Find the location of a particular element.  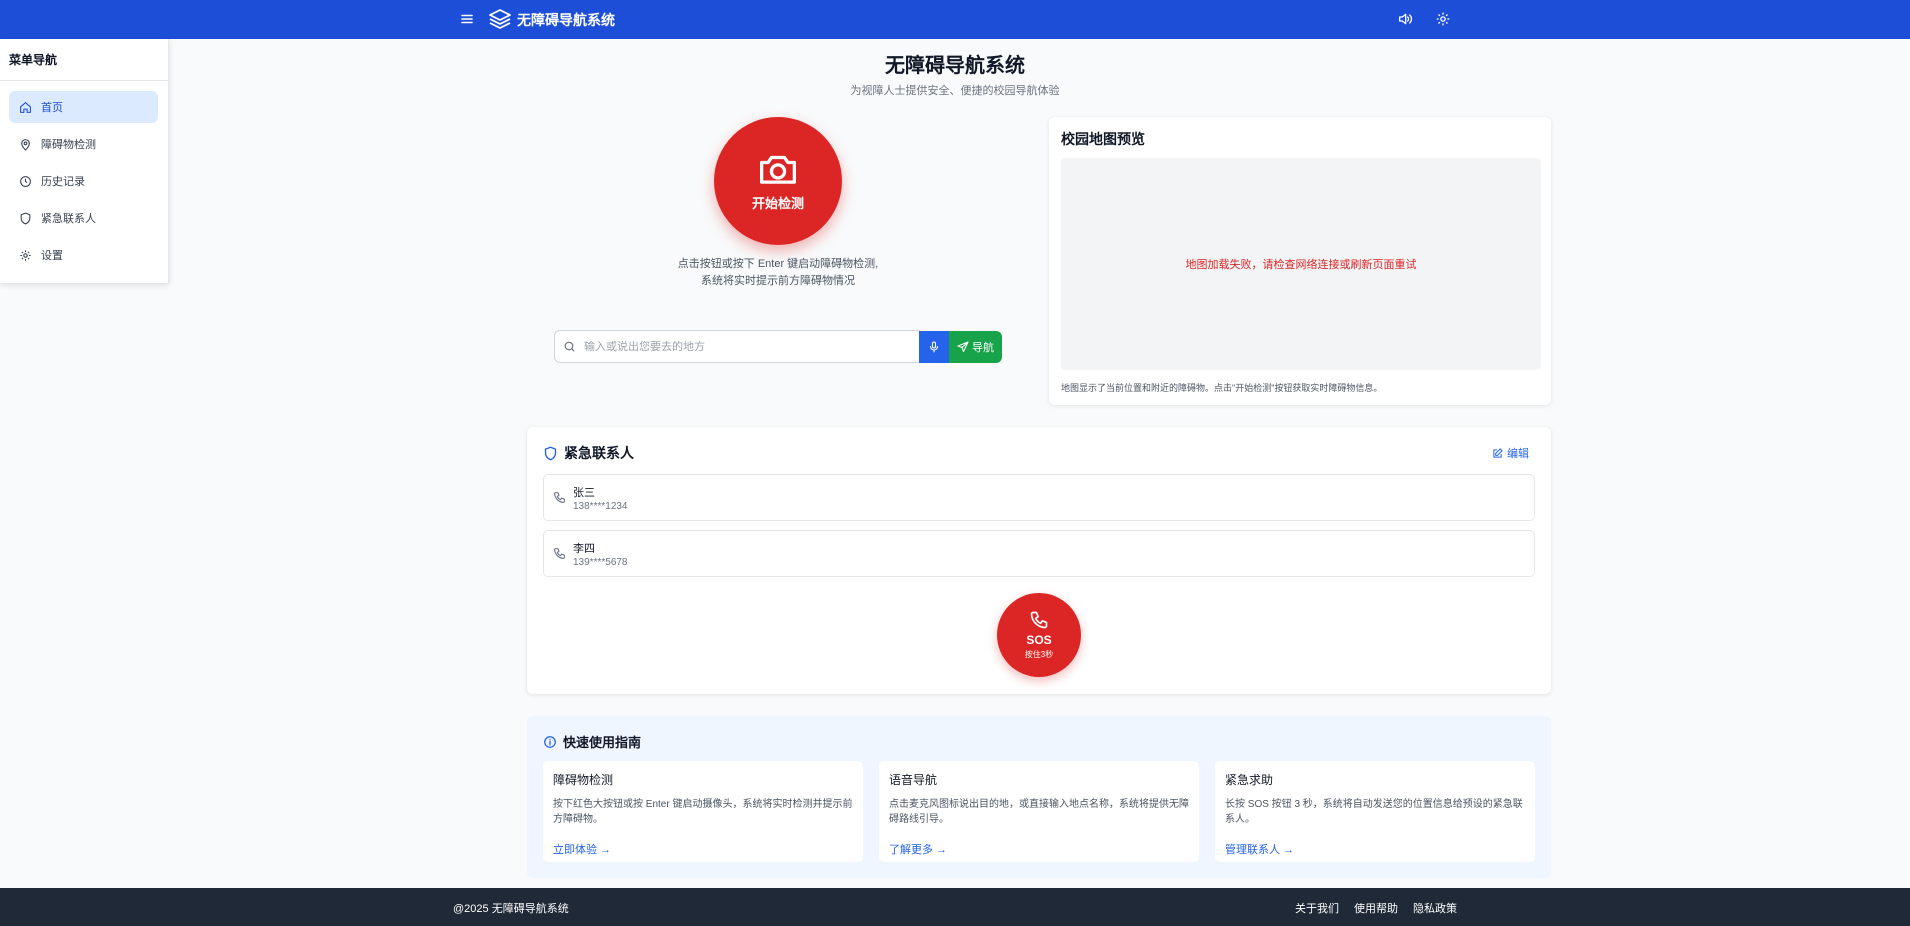

voice-input-button is located at coordinates (934, 347).